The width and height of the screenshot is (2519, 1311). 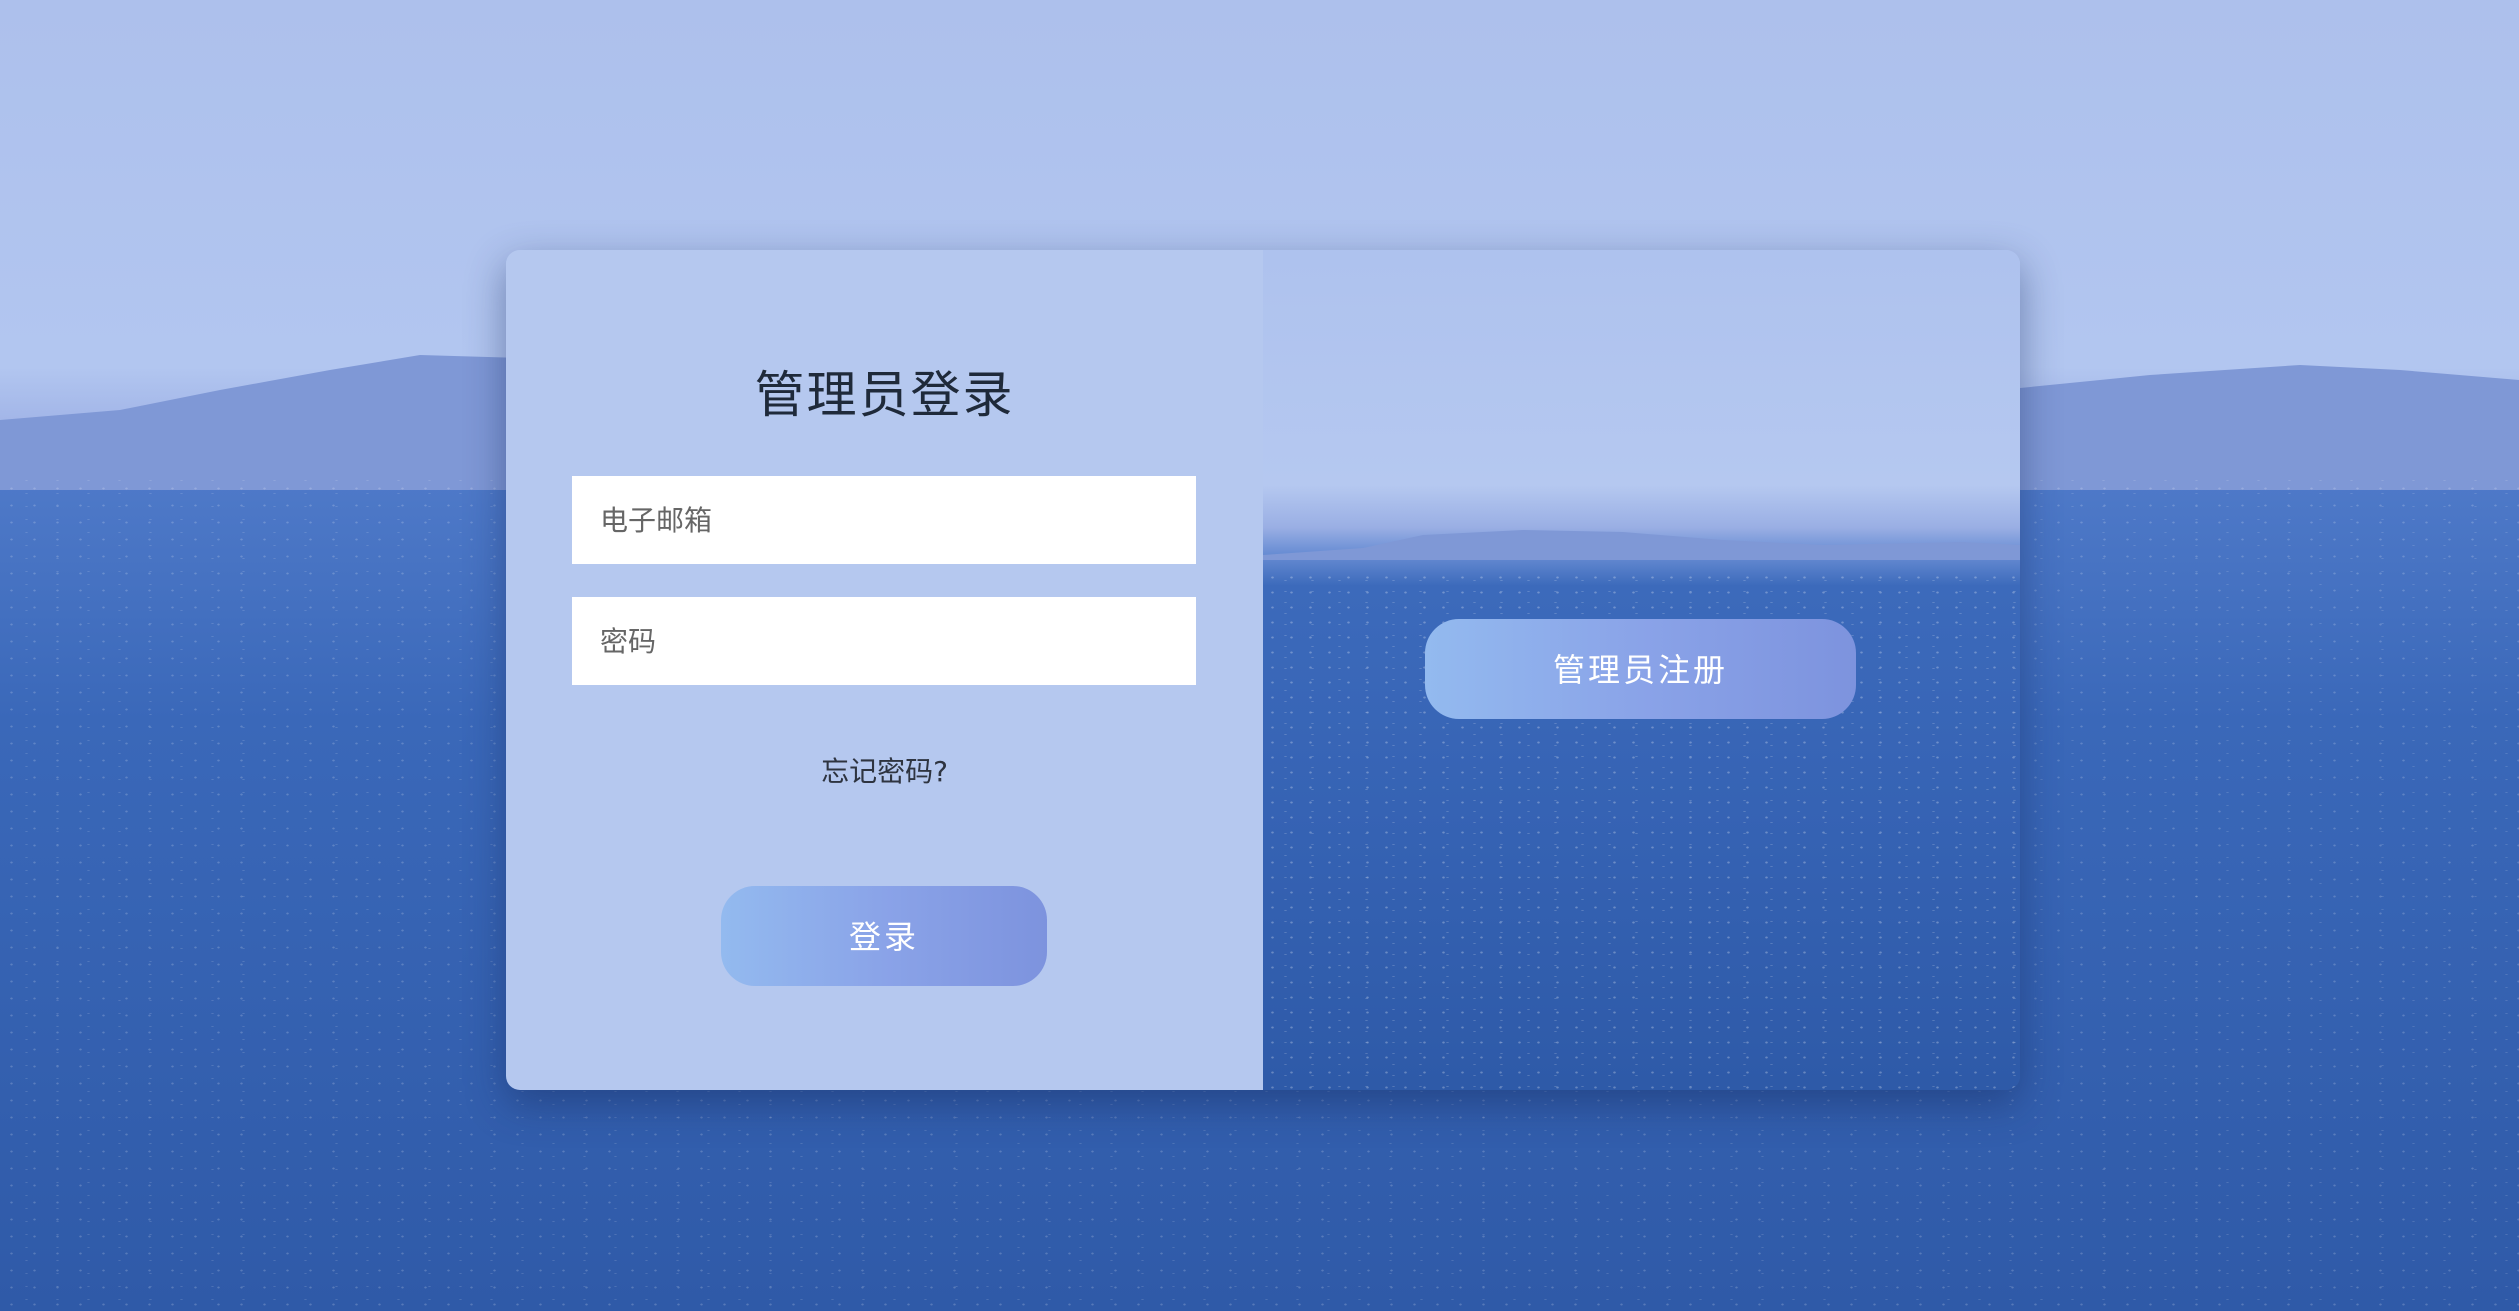 What do you see at coordinates (884, 770) in the screenshot?
I see `forgot-password-link: 忘记密码?` at bounding box center [884, 770].